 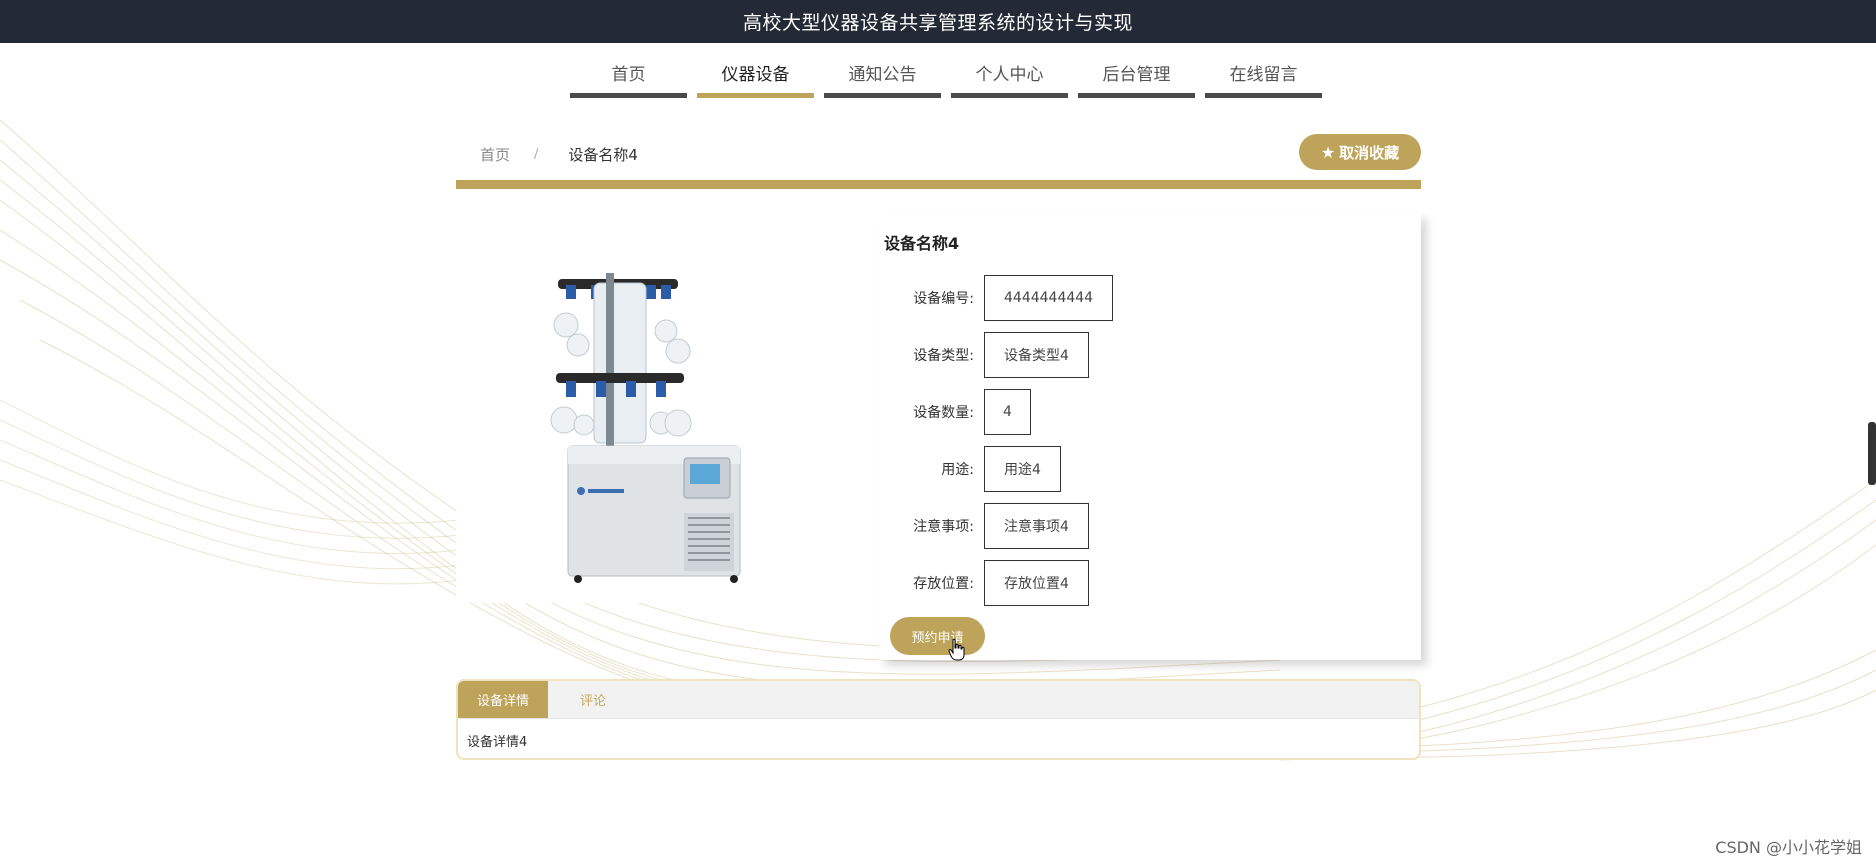 What do you see at coordinates (1036, 355) in the screenshot?
I see `device-type-value: 设备类型4` at bounding box center [1036, 355].